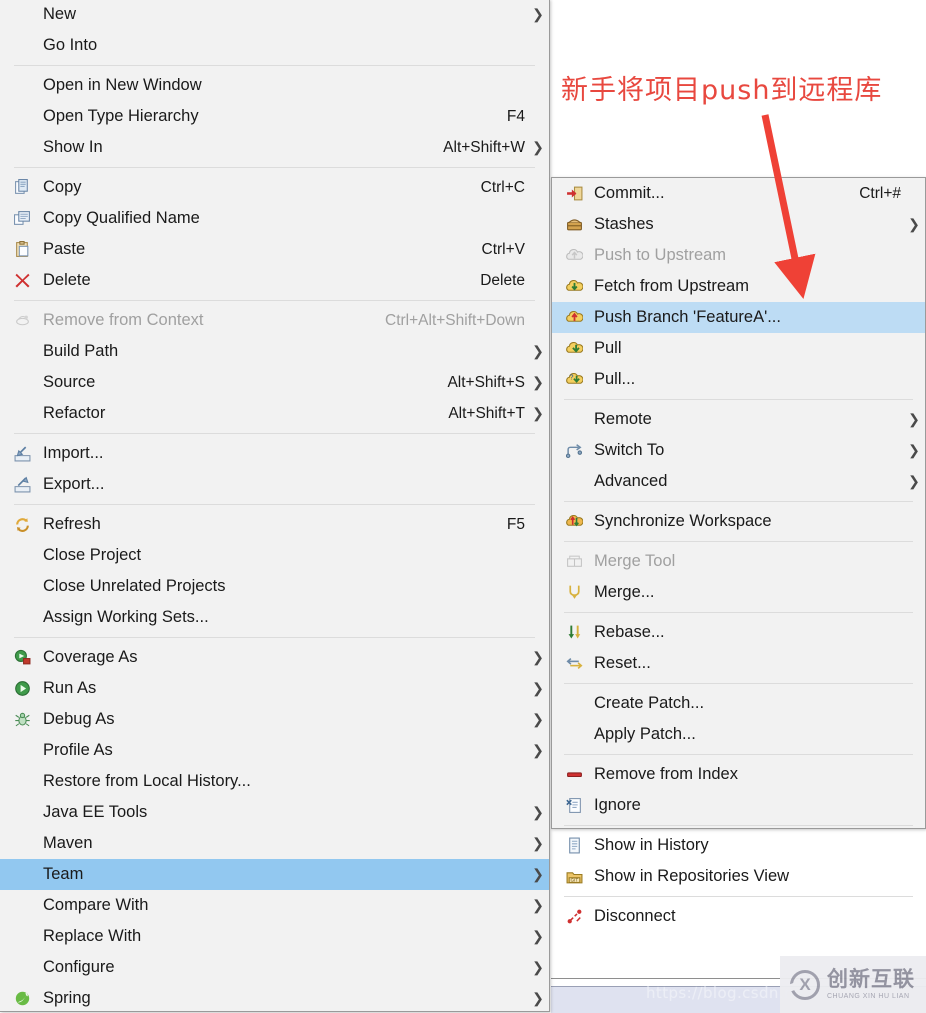 The image size is (926, 1013). What do you see at coordinates (651, 845) in the screenshot?
I see `menu-item-label: Show in History` at bounding box center [651, 845].